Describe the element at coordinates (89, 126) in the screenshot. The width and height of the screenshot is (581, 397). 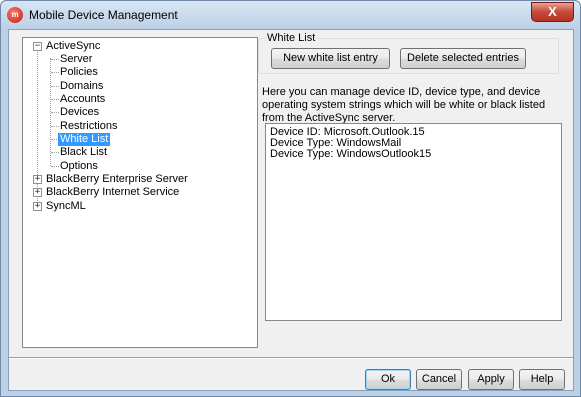
I see `tree-item-label: Restrictions` at that location.